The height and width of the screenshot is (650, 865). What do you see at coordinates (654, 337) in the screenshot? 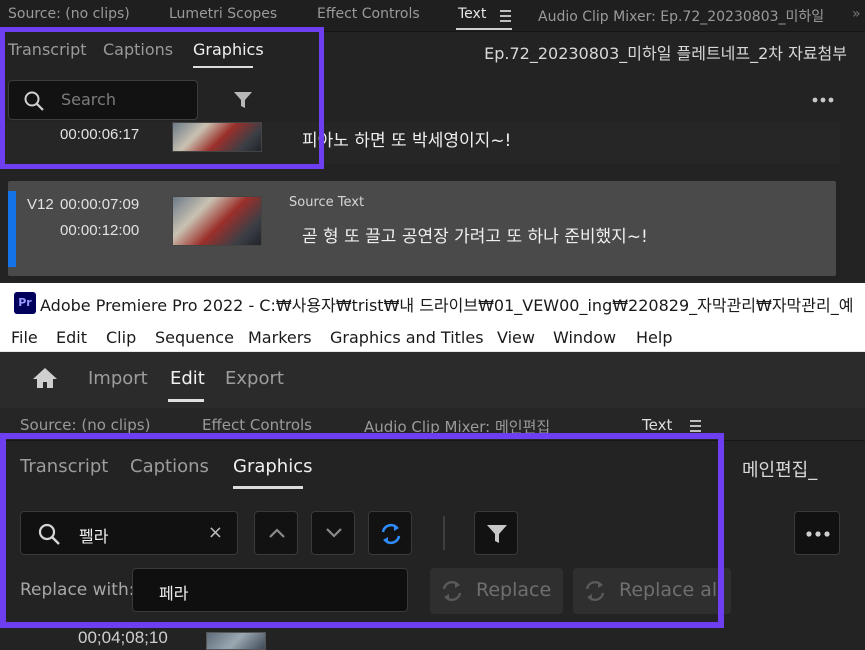
I see `menu-help: Help` at bounding box center [654, 337].